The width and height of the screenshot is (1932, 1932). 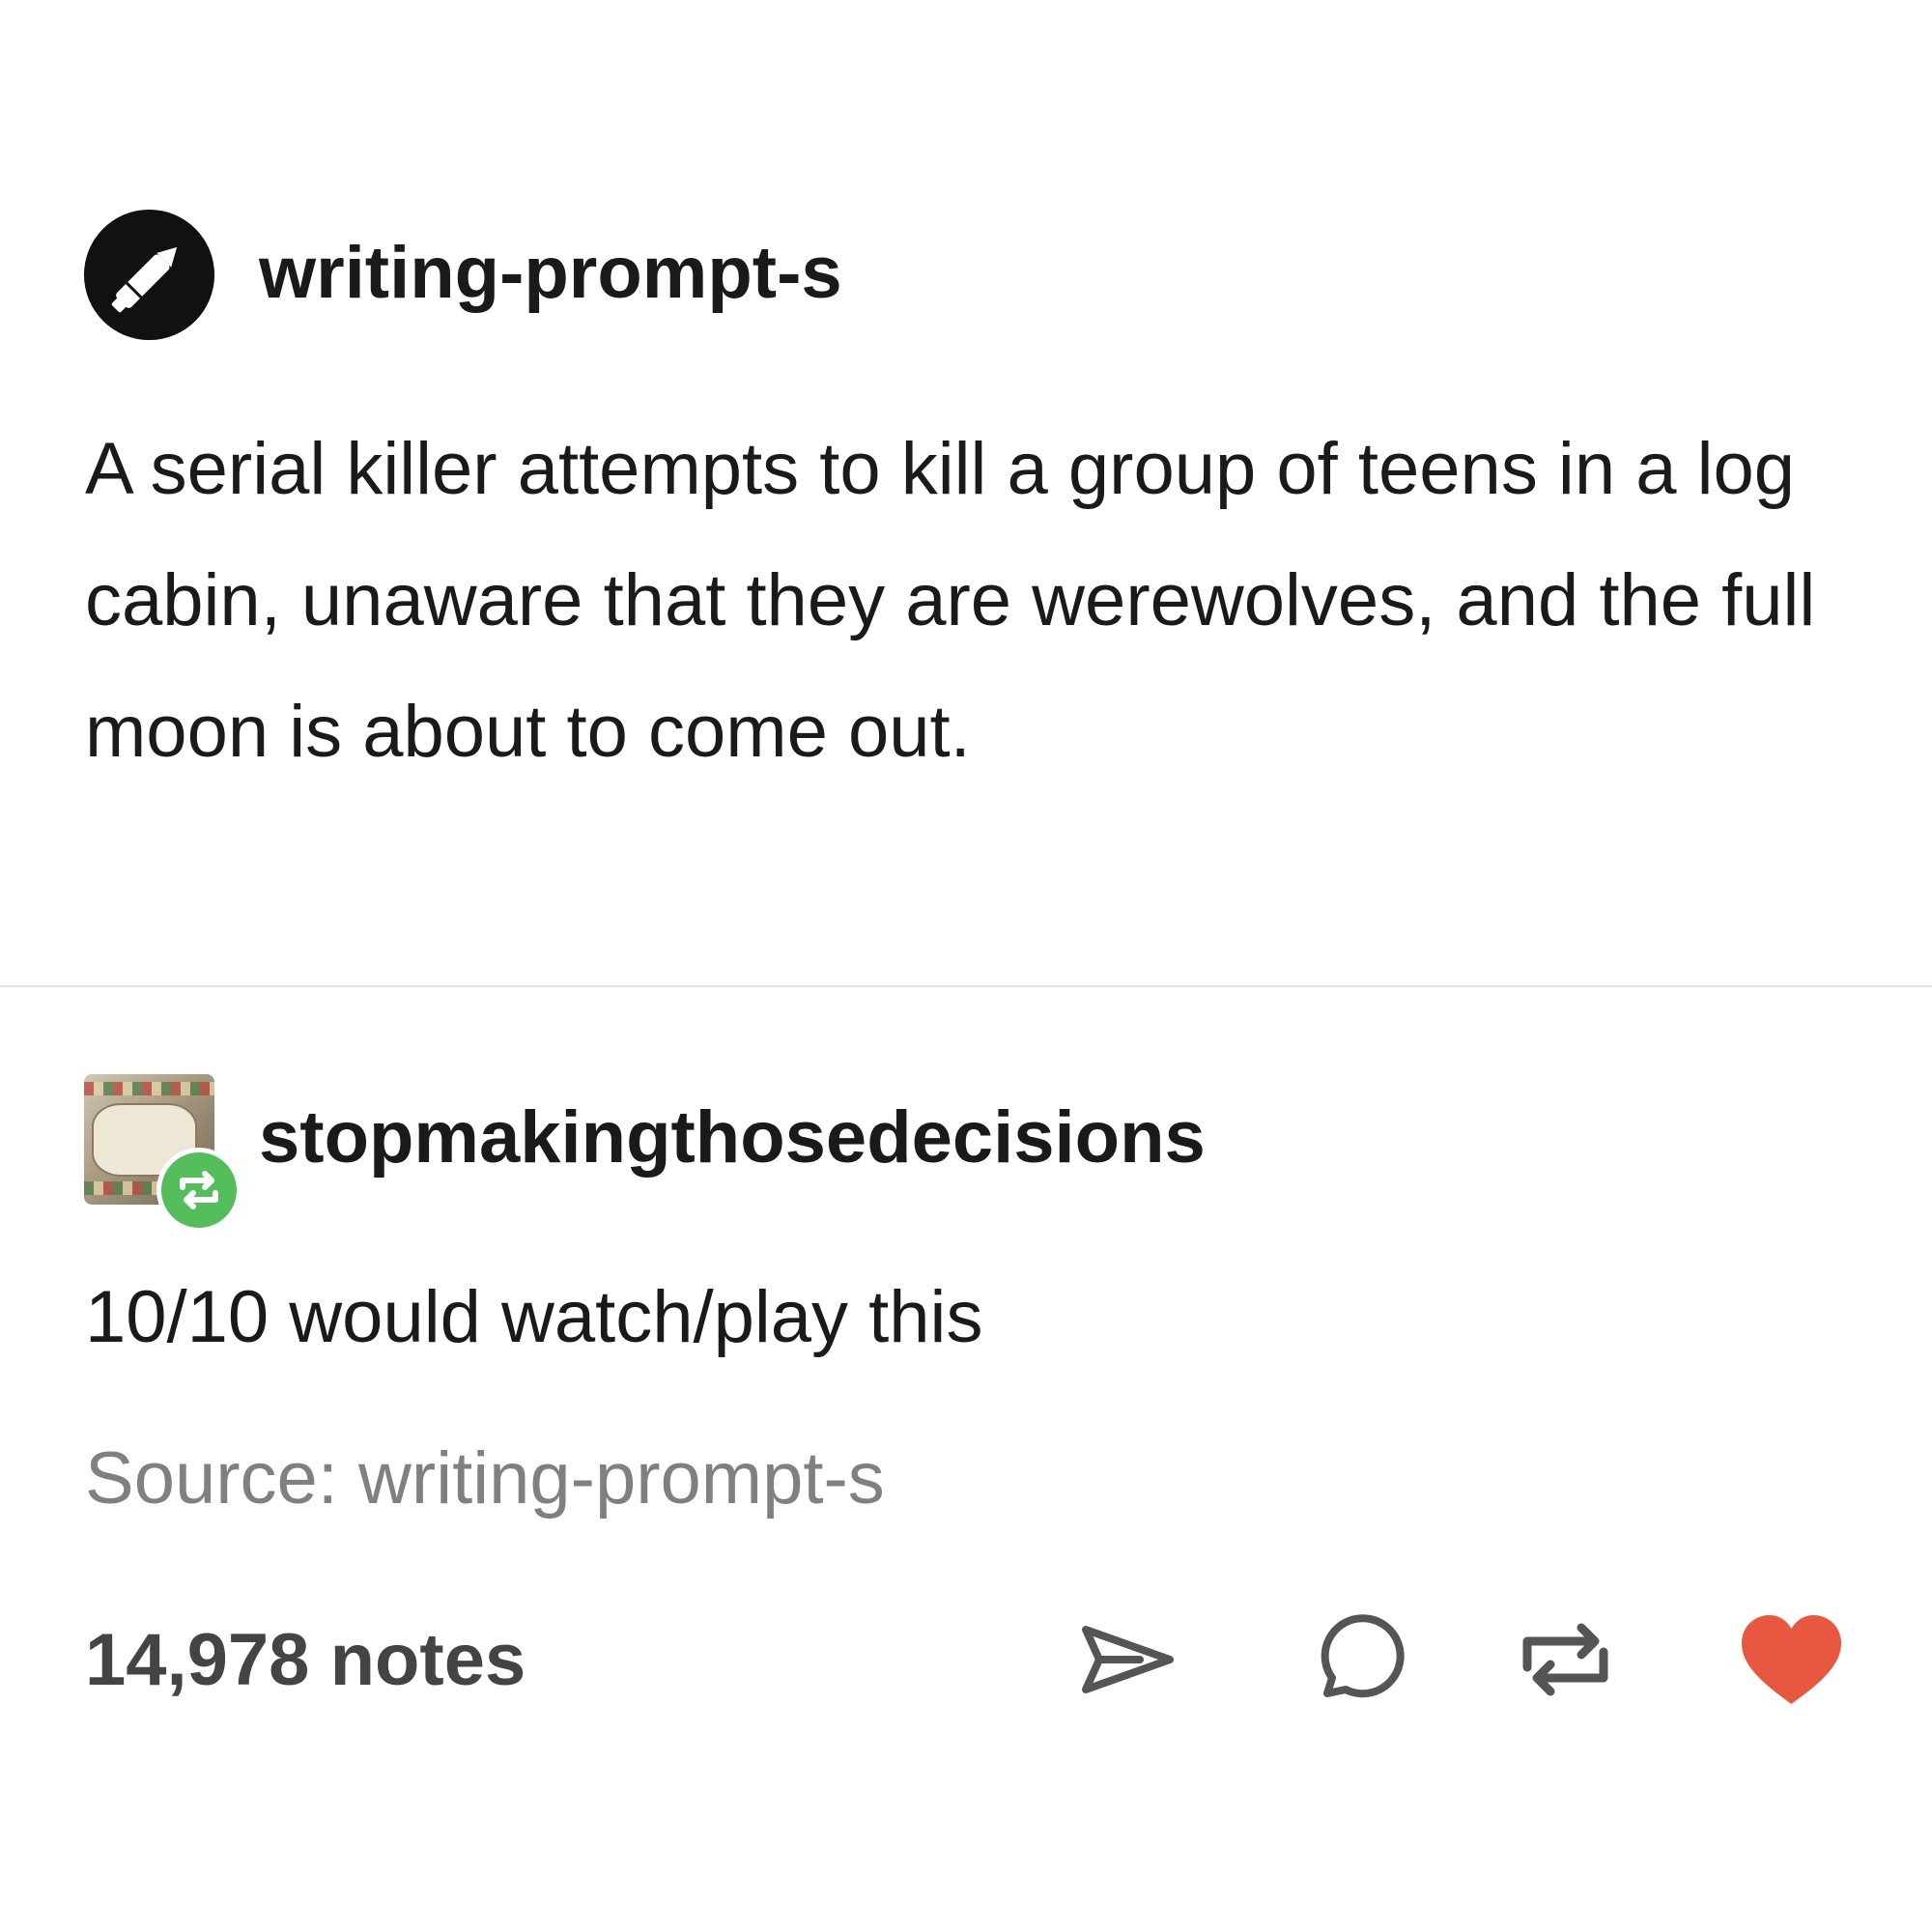 What do you see at coordinates (550, 273) in the screenshot?
I see `original-poster-username: writing-prompt-s` at bounding box center [550, 273].